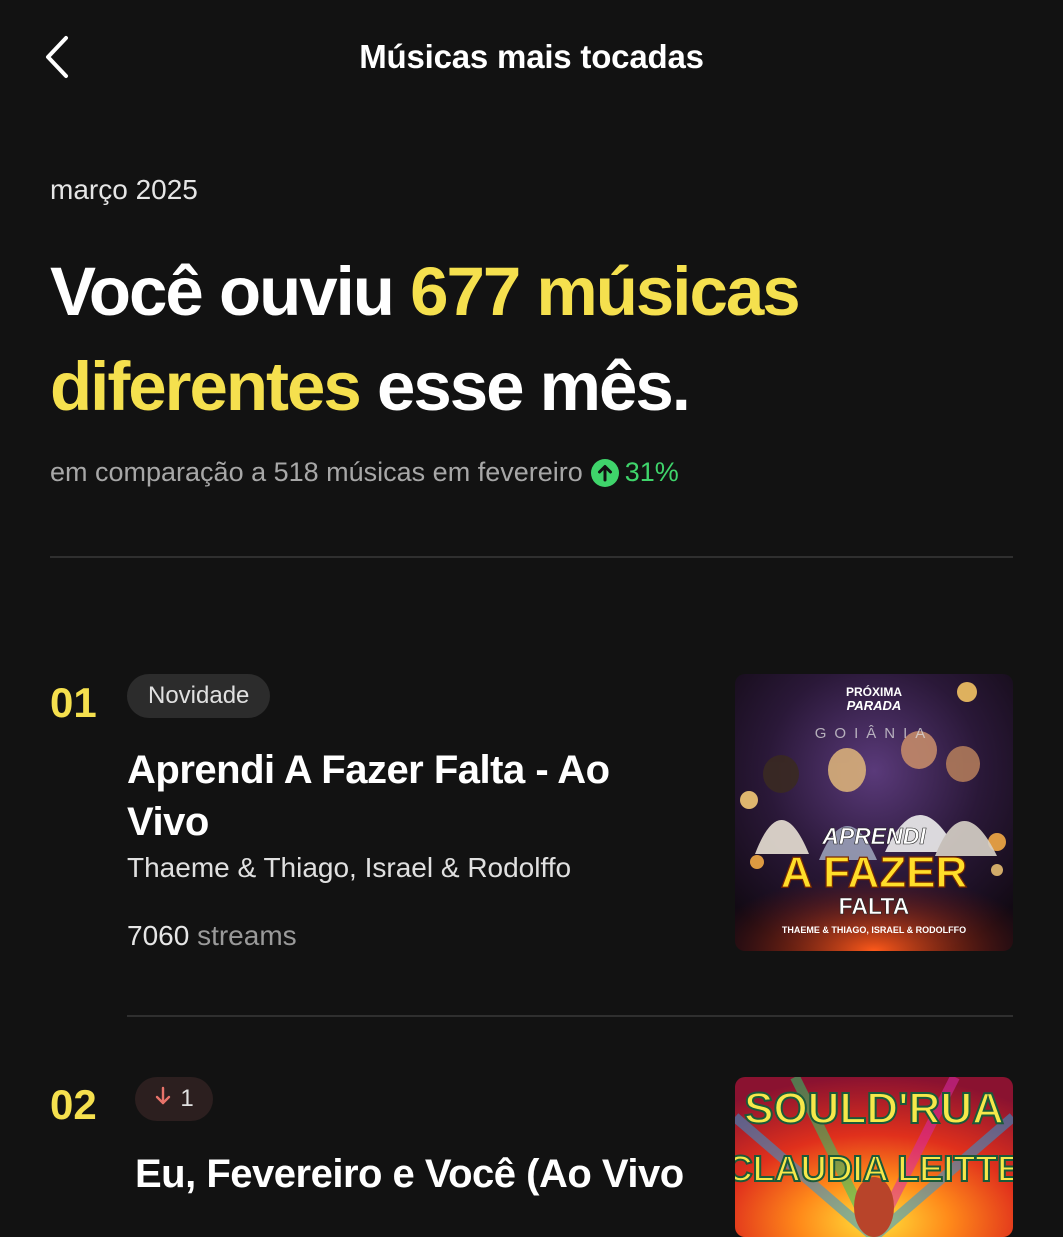 Image resolution: width=1063 pixels, height=1237 pixels. I want to click on art-logo-line1: PRÓXIMA, so click(874, 691).